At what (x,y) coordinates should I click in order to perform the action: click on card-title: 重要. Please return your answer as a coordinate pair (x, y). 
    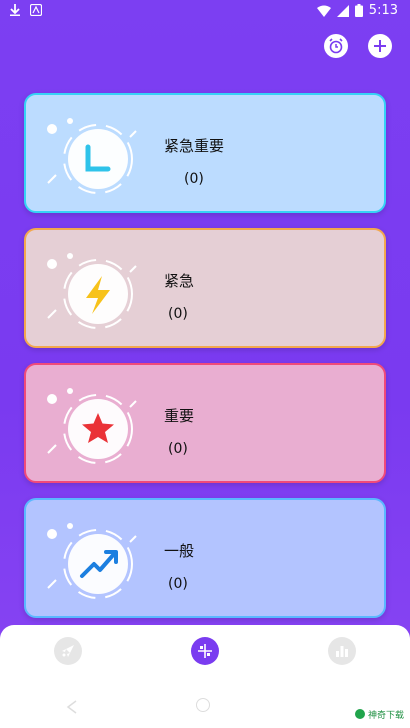
    Looking at the image, I should click on (179, 416).